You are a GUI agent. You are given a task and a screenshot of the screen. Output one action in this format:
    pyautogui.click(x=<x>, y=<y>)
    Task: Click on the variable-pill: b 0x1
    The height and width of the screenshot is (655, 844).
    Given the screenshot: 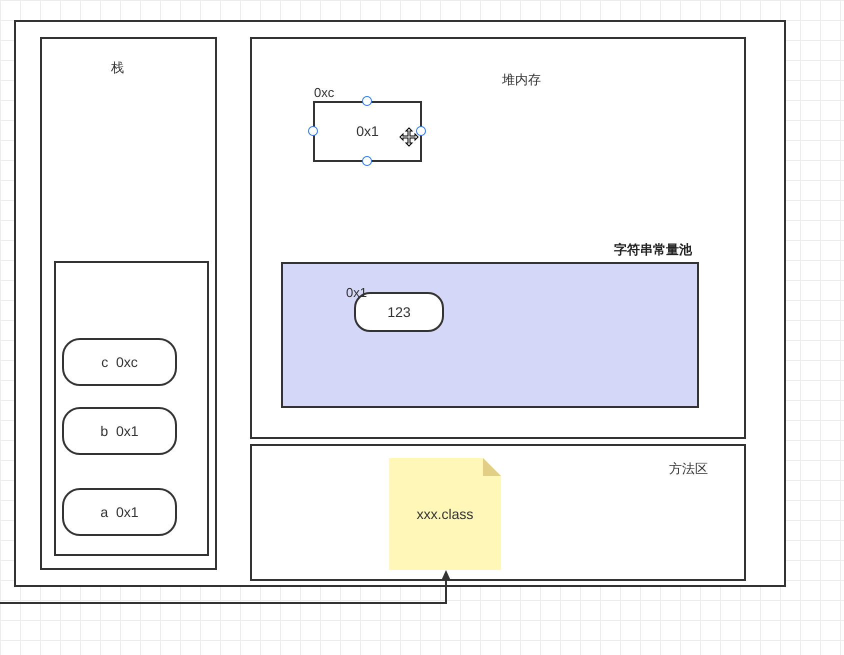 What is the action you would take?
    pyautogui.click(x=119, y=431)
    